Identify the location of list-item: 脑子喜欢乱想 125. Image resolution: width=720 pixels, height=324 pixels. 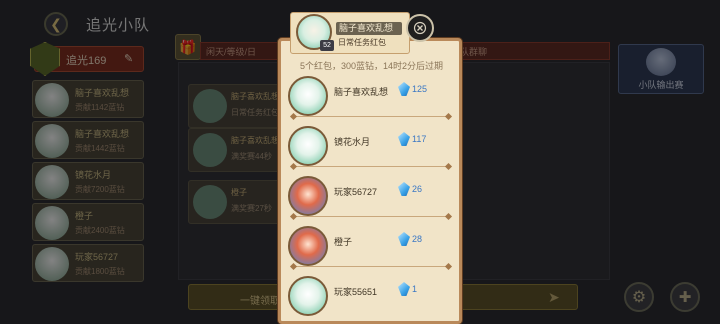
(370, 97).